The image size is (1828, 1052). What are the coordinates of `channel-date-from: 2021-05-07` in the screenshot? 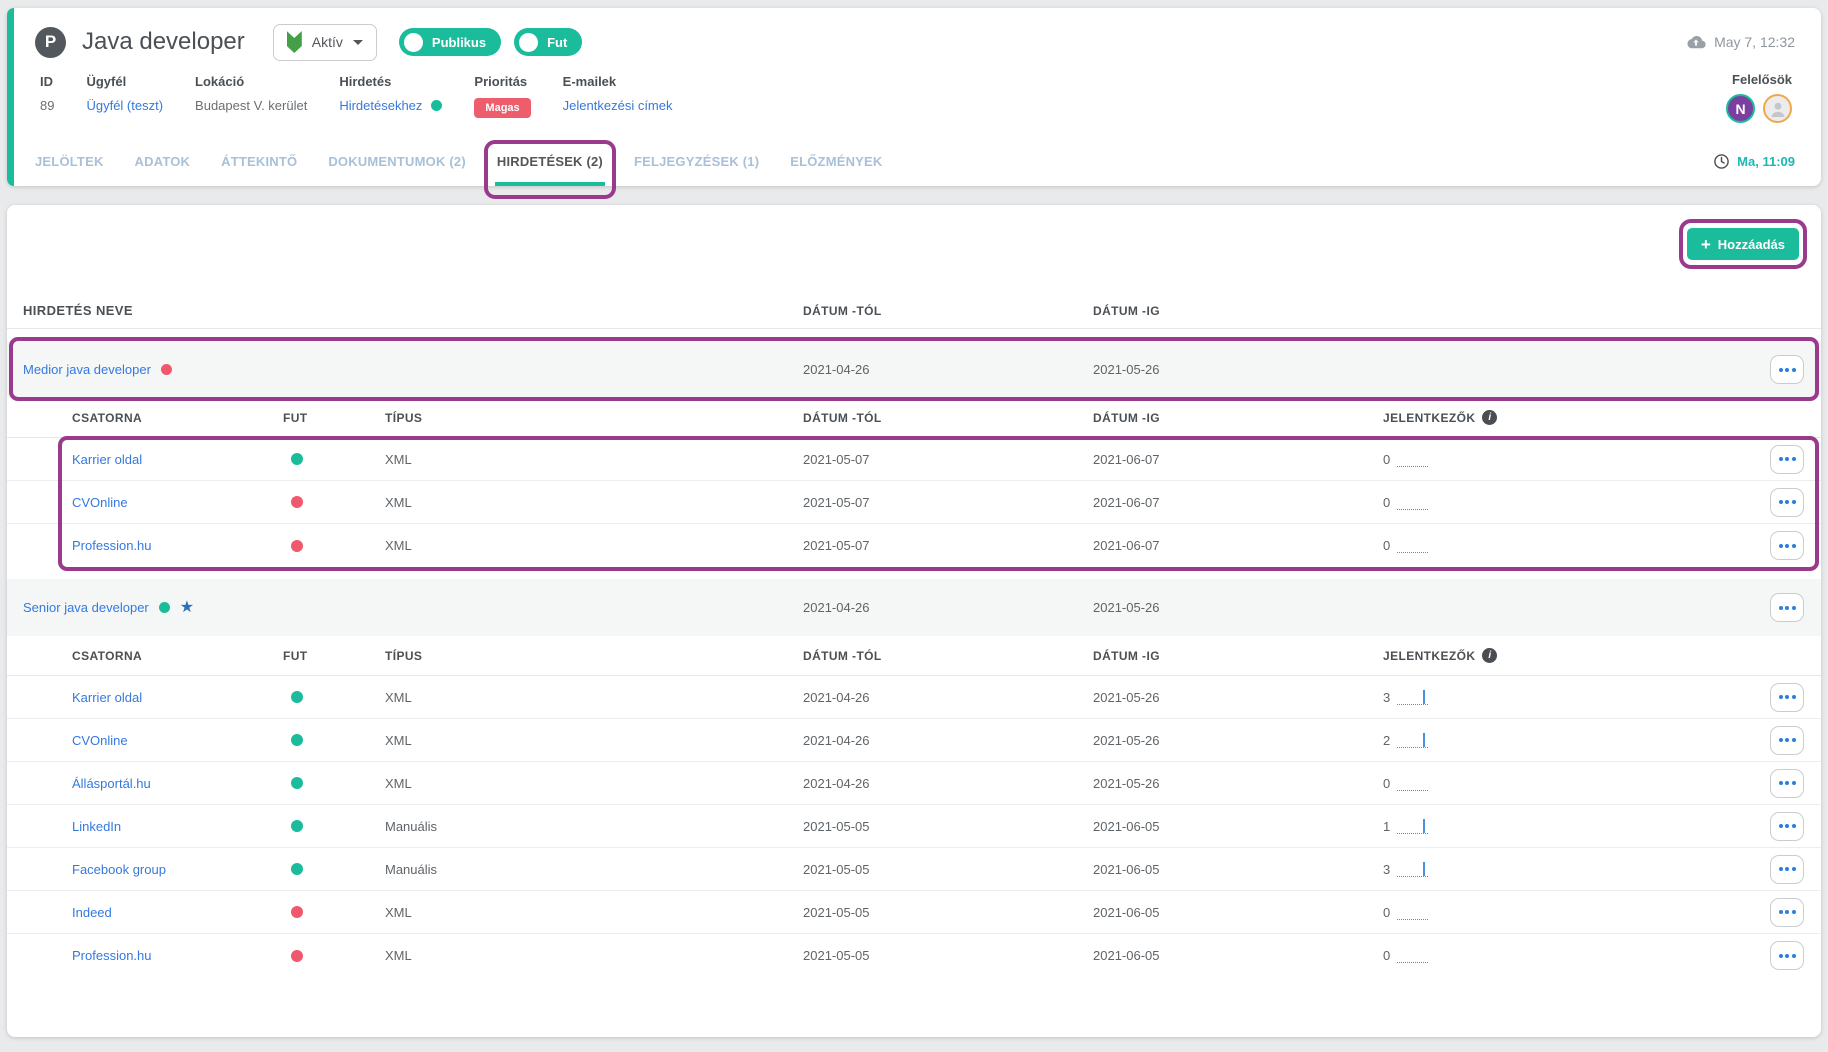 It's located at (836, 502).